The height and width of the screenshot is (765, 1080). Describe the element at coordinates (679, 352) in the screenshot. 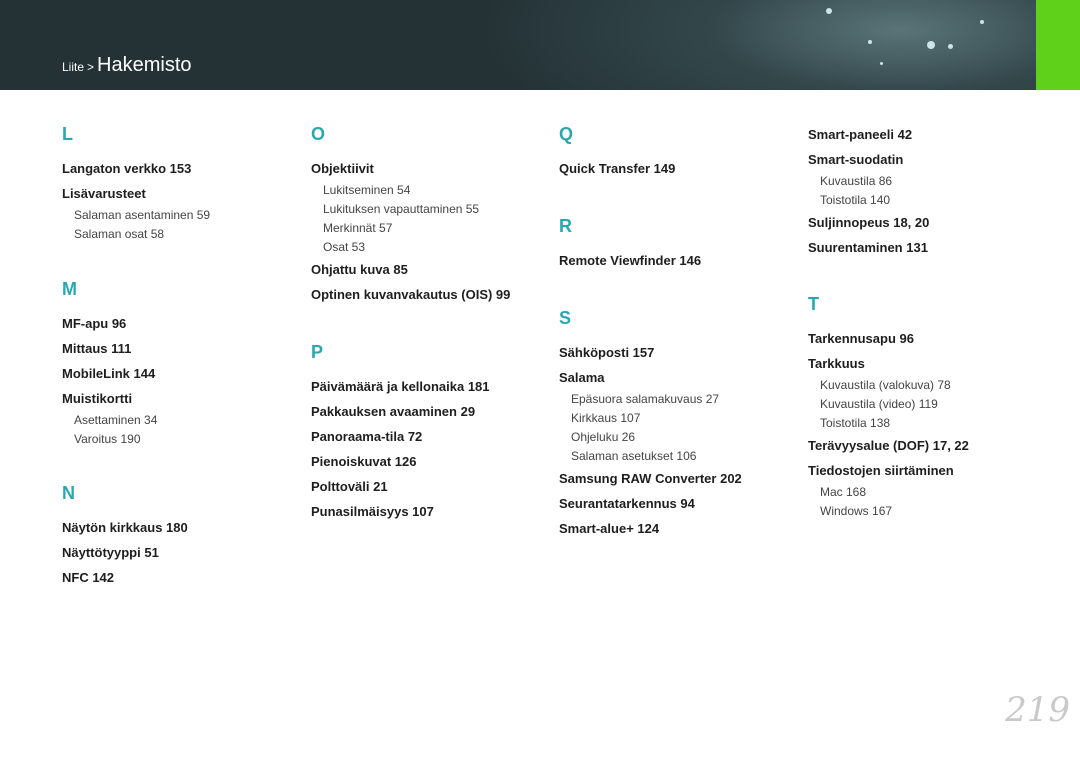

I see `index-entry: Sähköposti 157` at that location.